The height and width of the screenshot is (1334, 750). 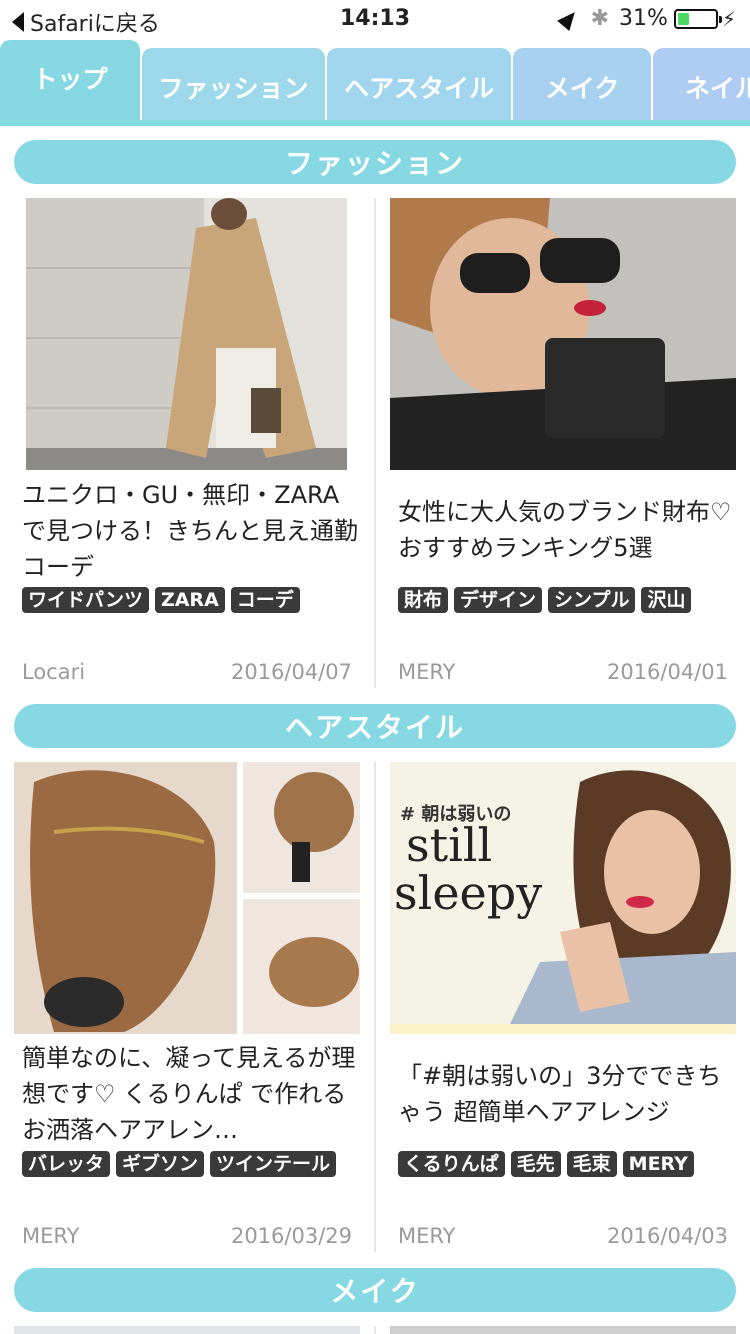 I want to click on tag: デザイン, so click(x=498, y=600).